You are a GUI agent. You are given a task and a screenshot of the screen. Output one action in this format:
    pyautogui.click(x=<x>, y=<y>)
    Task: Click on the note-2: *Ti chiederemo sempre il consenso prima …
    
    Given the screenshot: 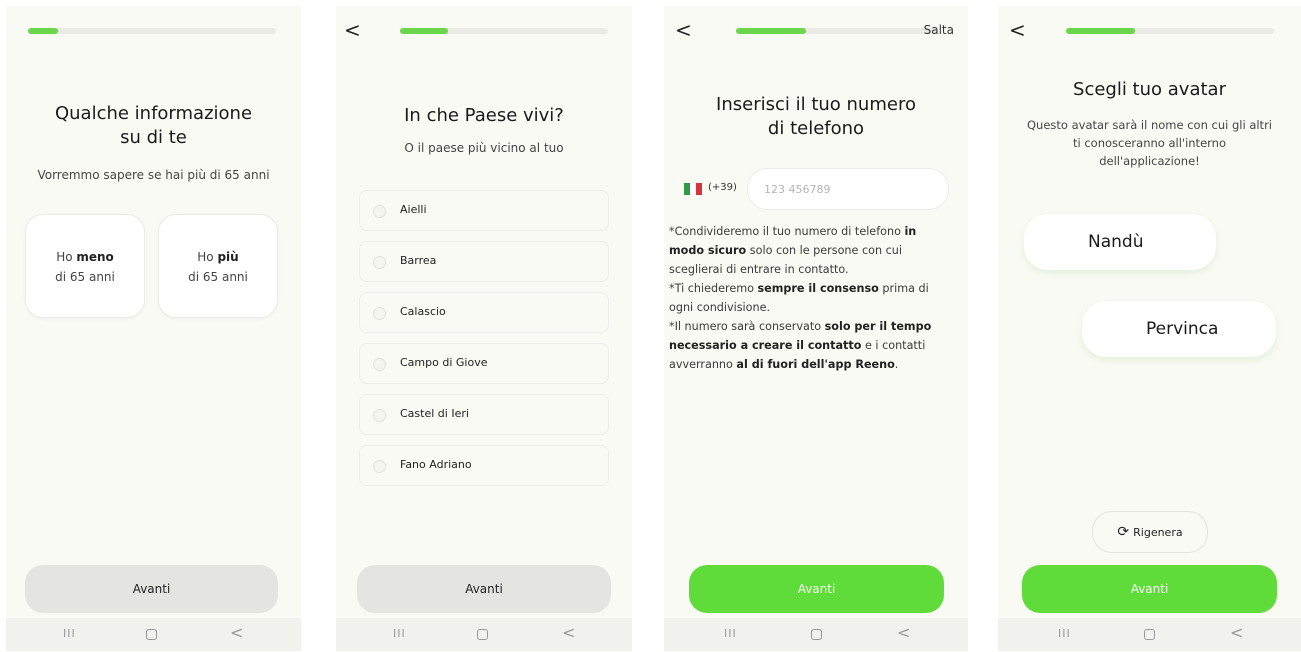 What is the action you would take?
    pyautogui.click(x=799, y=298)
    